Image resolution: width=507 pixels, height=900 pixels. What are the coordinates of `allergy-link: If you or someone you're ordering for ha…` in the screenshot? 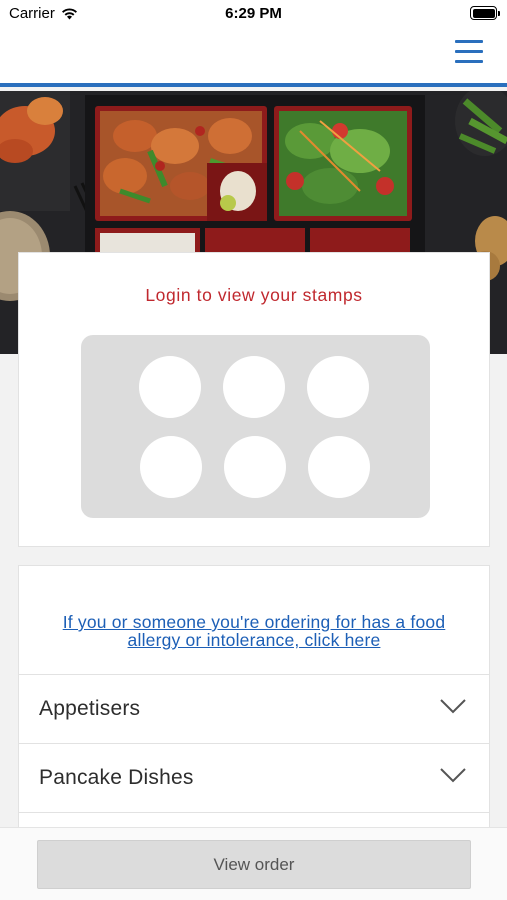 It's located at (254, 631).